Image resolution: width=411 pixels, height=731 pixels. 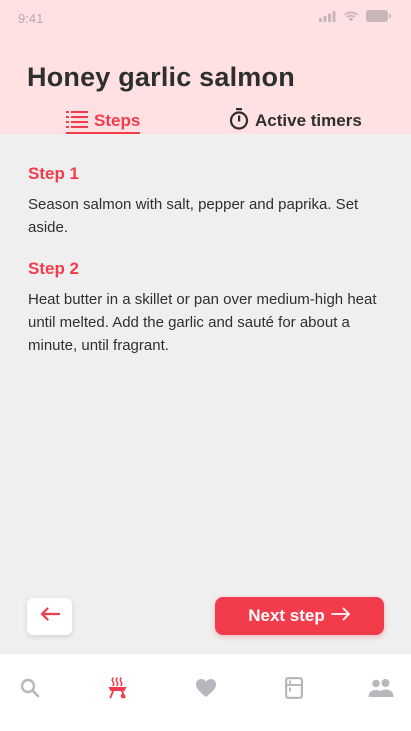 I want to click on tab-steps: Steps, so click(x=103, y=121).